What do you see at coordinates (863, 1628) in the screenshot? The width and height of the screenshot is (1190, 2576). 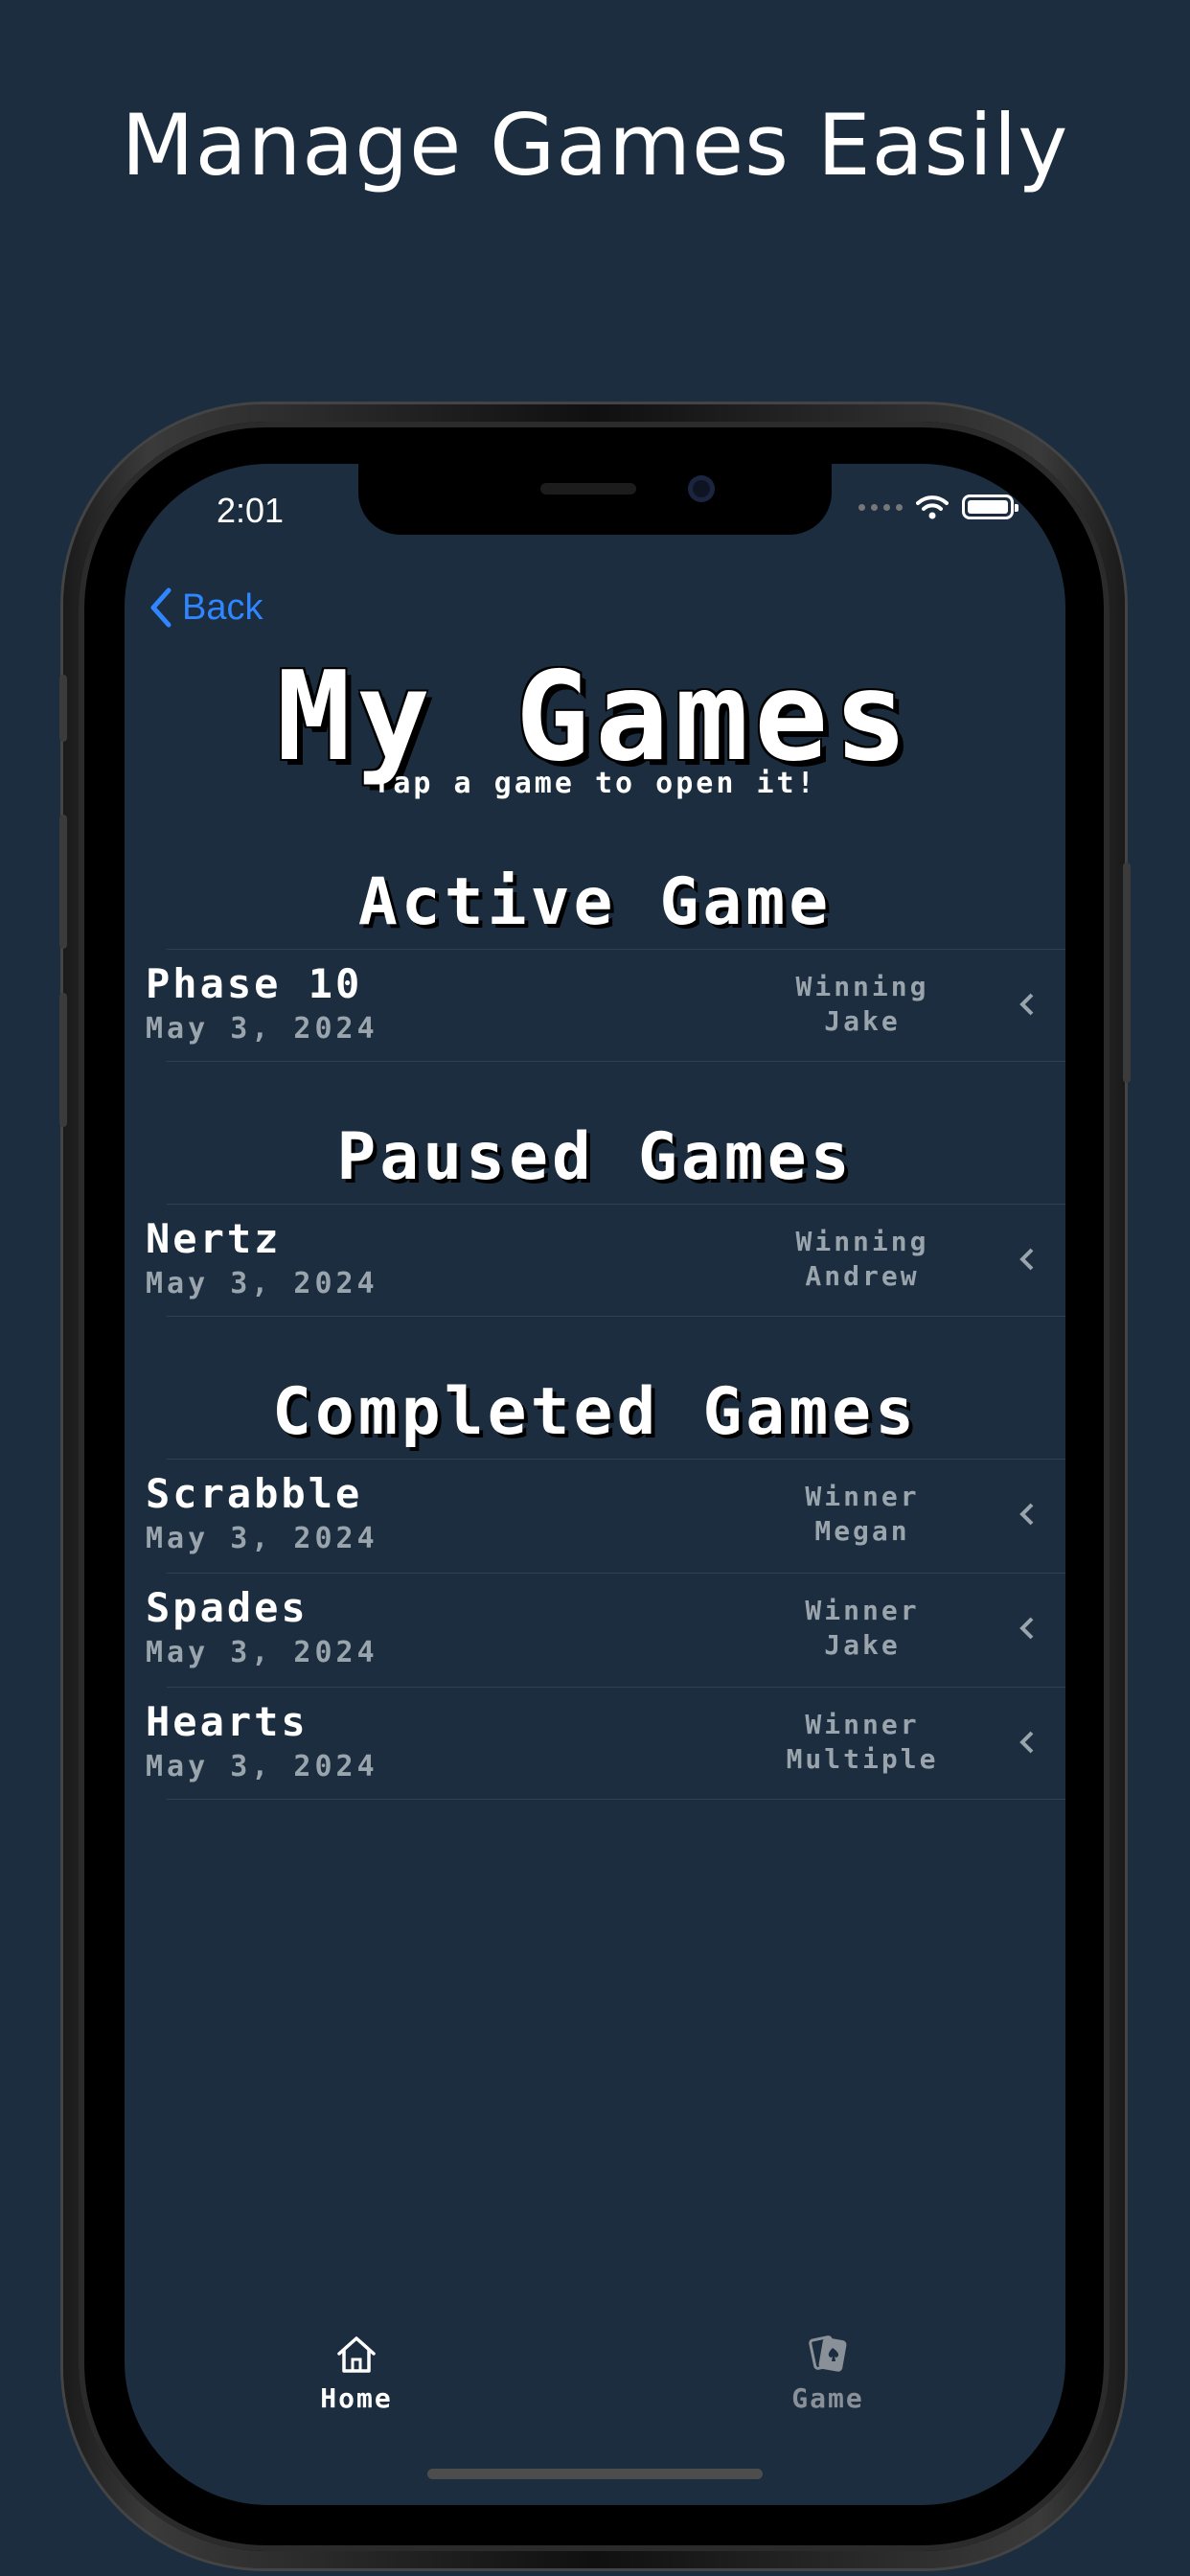 I see `game-status: Winner Jake` at bounding box center [863, 1628].